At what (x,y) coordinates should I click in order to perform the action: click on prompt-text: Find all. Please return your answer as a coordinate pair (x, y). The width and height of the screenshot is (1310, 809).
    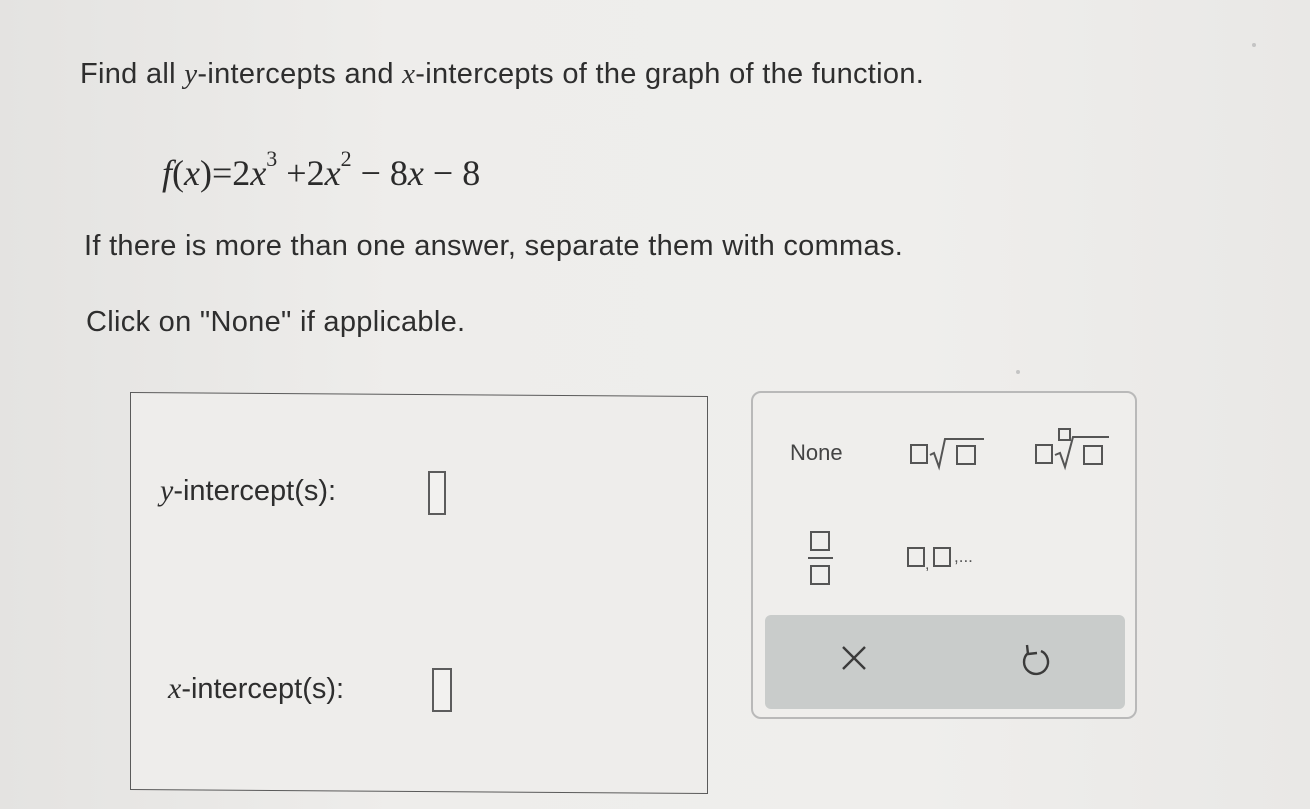
    Looking at the image, I should click on (132, 74).